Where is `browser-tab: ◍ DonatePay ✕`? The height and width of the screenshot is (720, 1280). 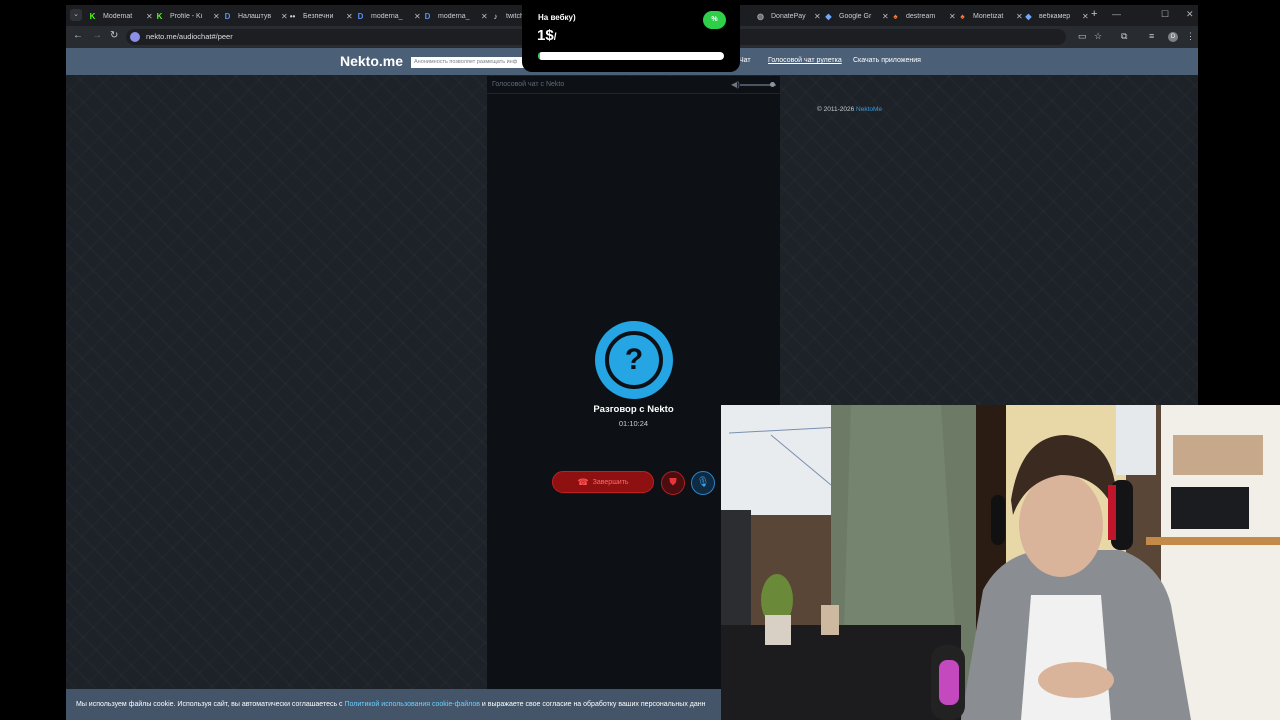 browser-tab: ◍ DonatePay ✕ is located at coordinates (788, 16).